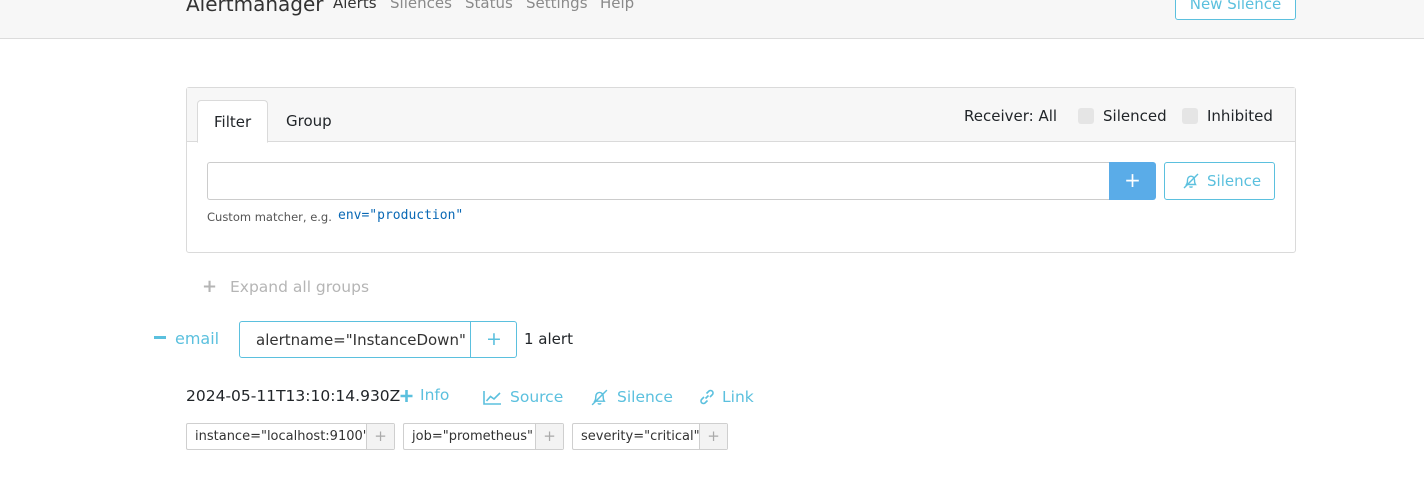 This screenshot has height=493, width=1424. I want to click on silenced-label: Silenced, so click(1135, 116).